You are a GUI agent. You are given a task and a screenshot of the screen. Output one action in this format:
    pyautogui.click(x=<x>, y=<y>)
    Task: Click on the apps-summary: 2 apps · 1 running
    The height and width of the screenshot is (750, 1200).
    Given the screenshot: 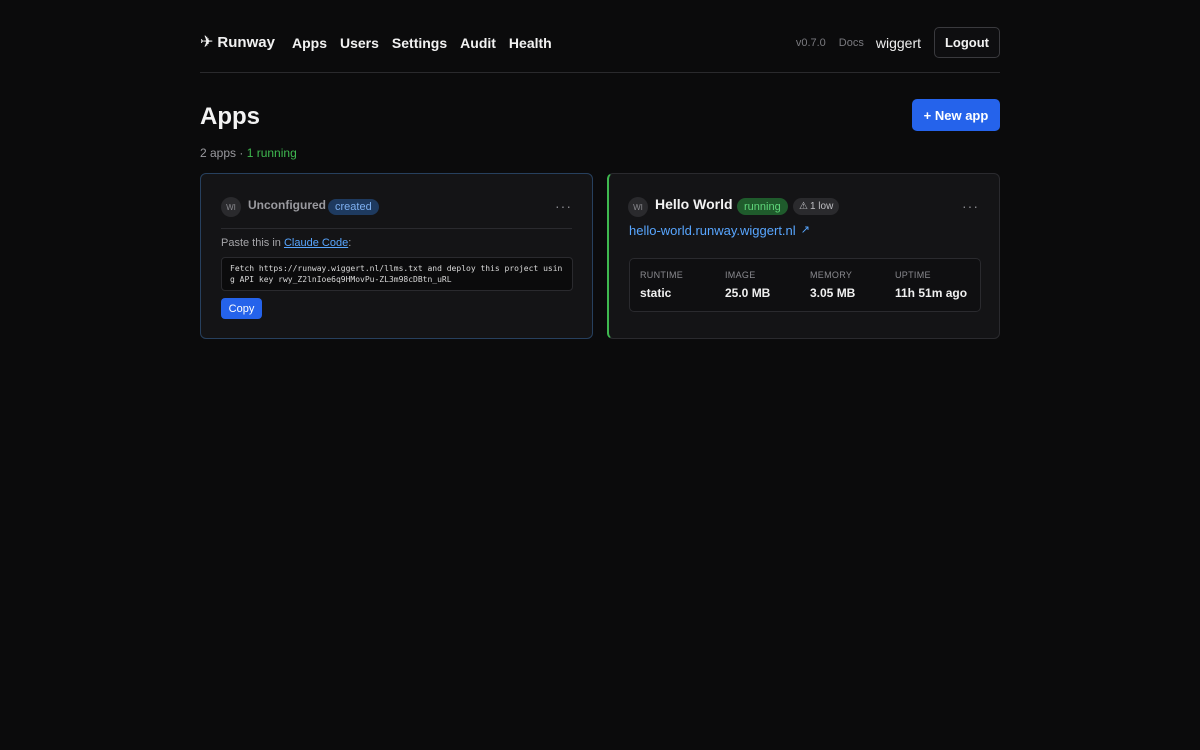 What is the action you would take?
    pyautogui.click(x=248, y=153)
    